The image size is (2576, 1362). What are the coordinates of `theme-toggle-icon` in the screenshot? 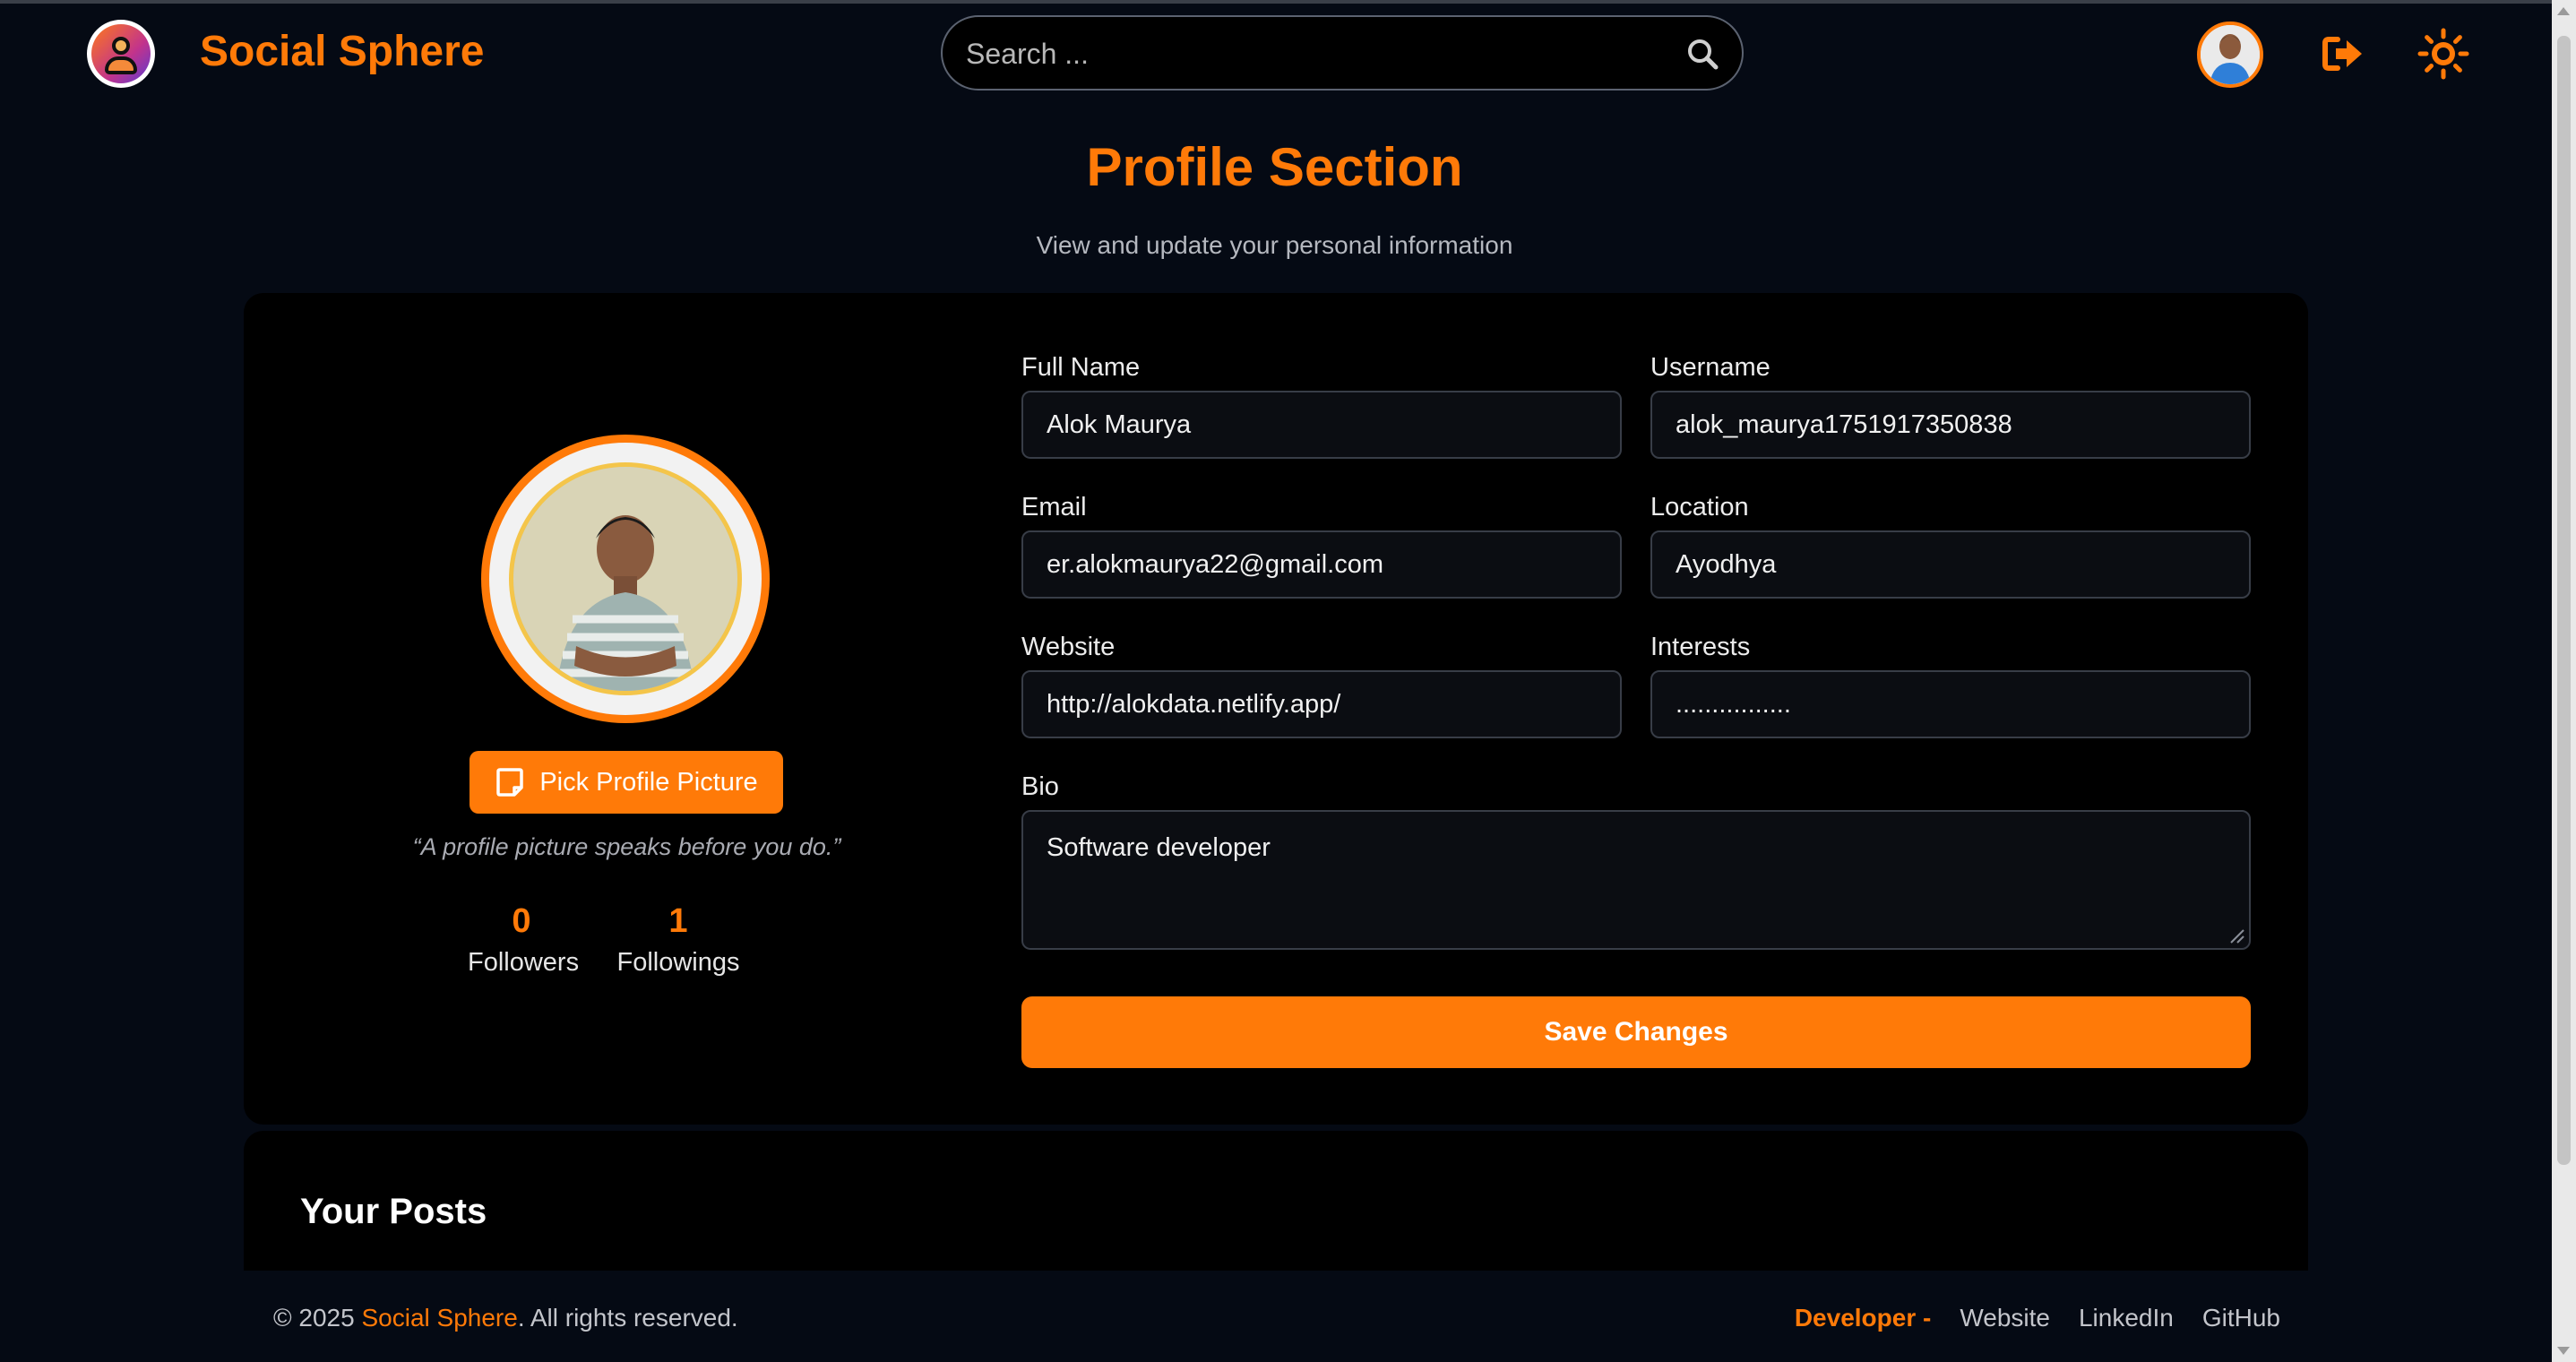 It's located at (2443, 54).